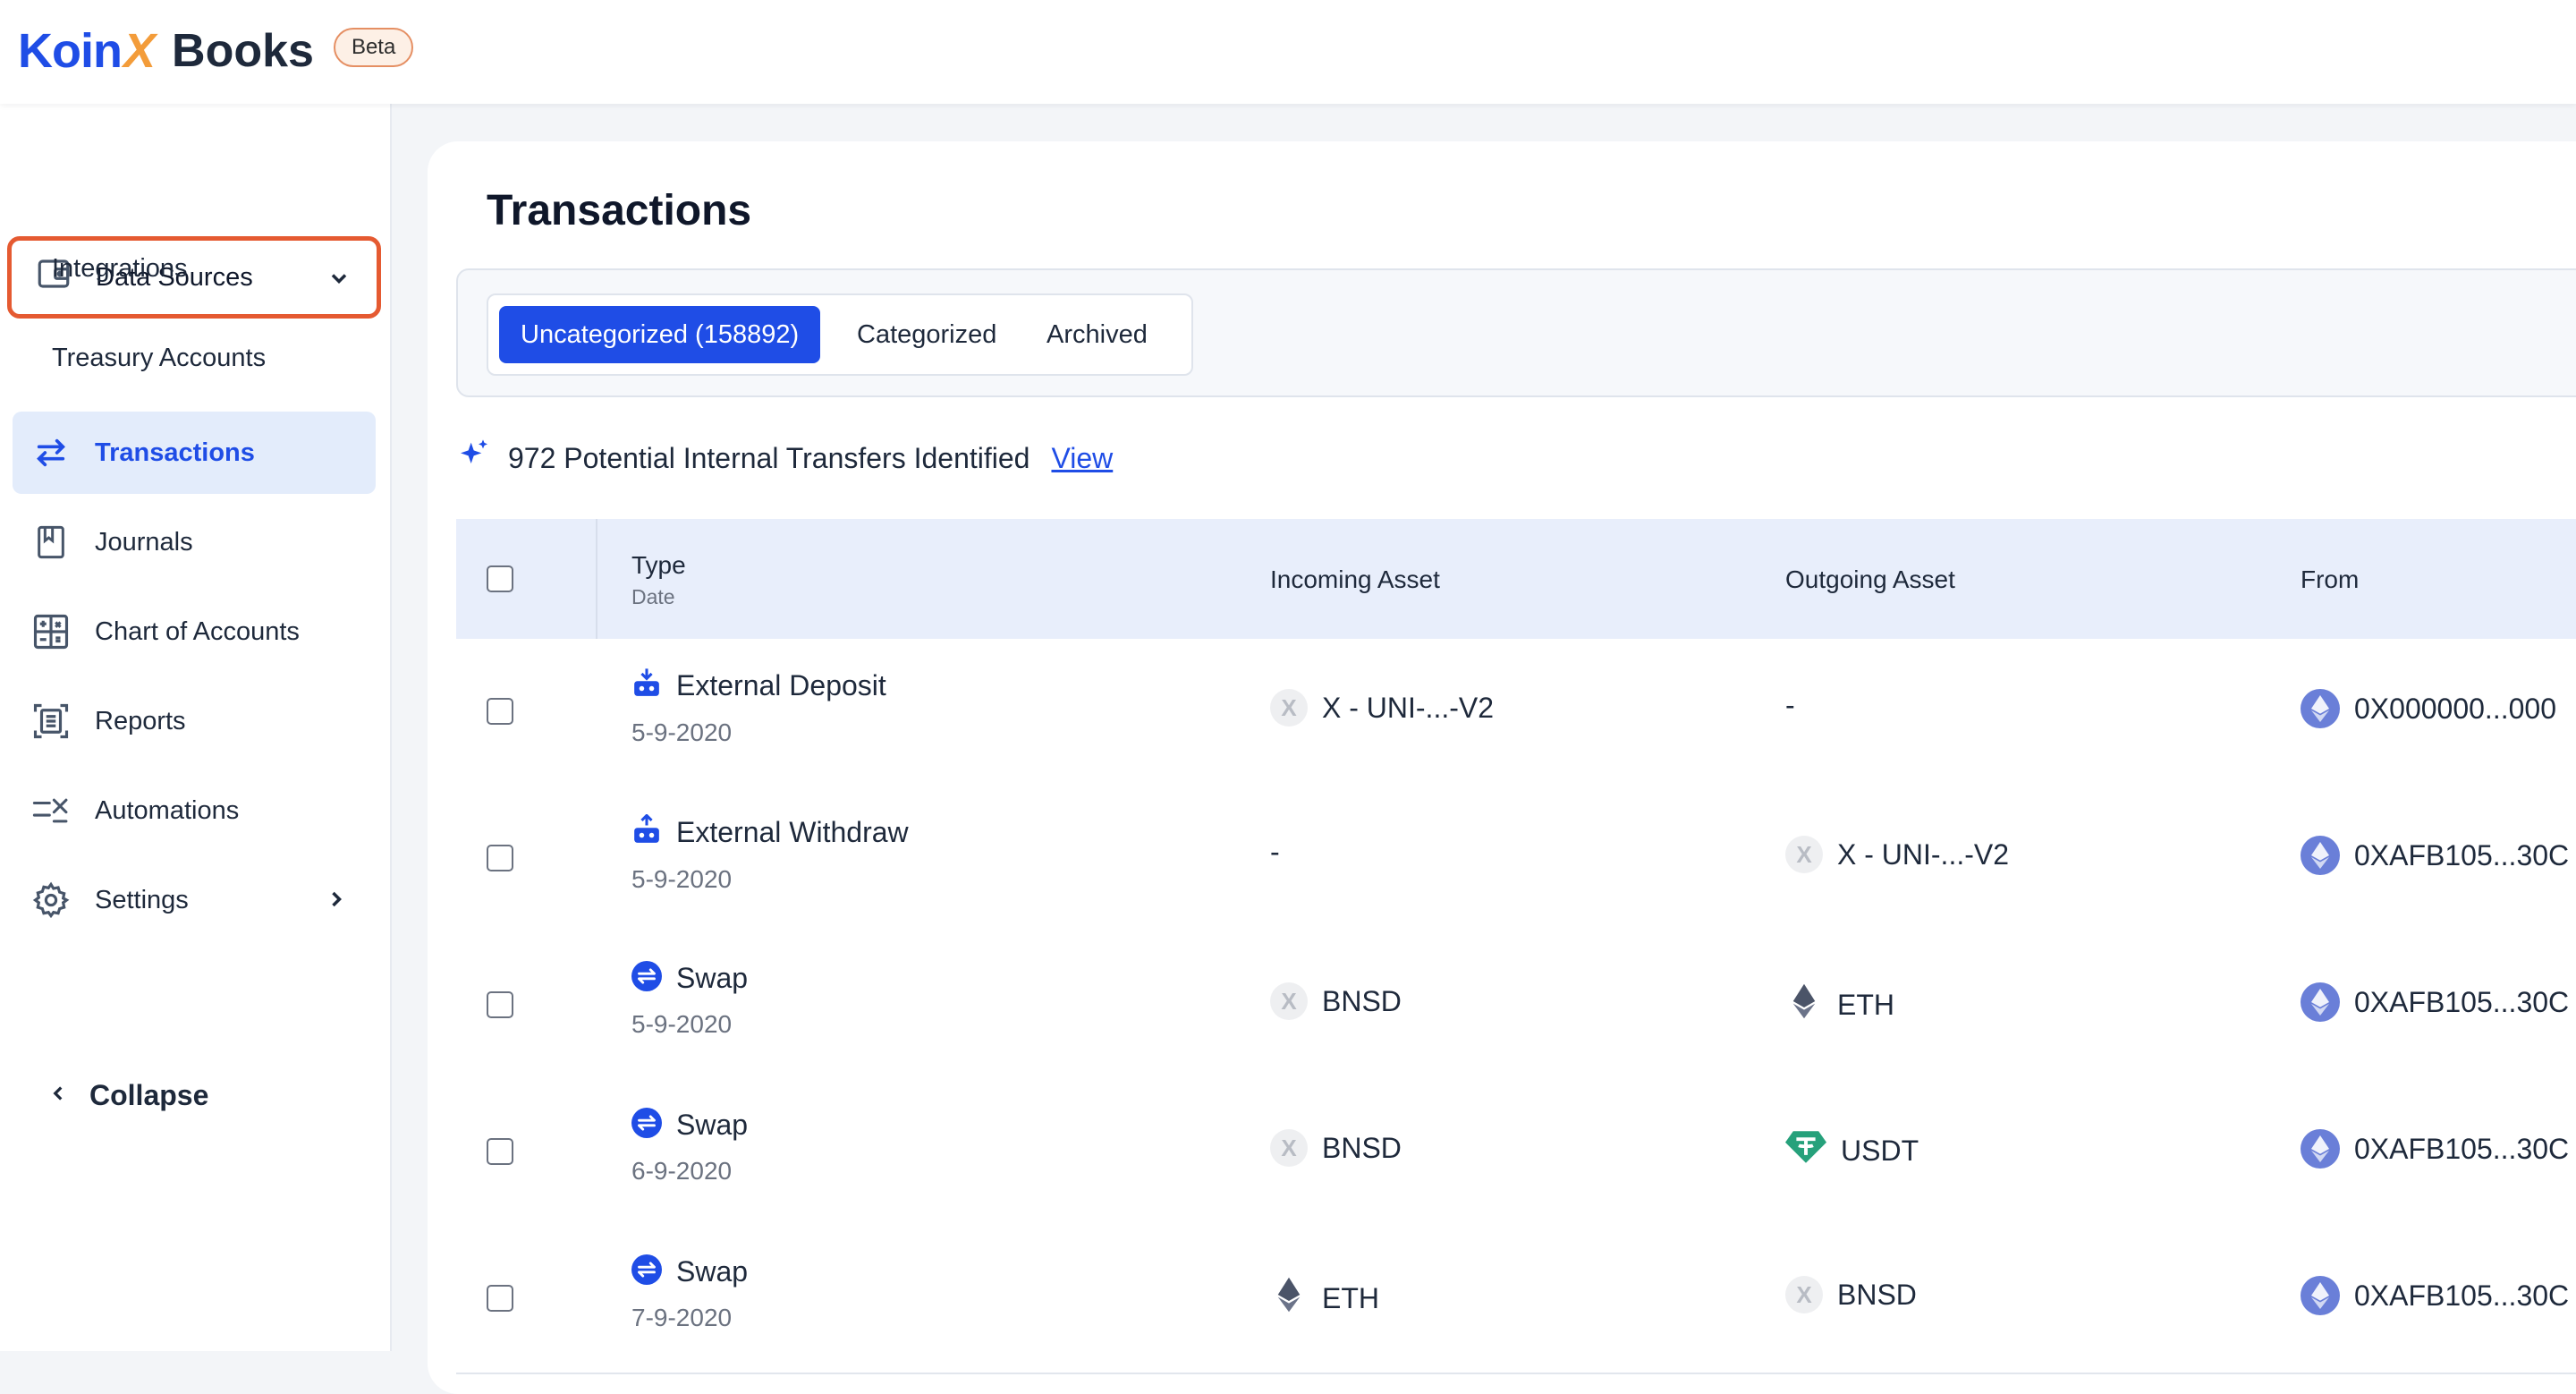 This screenshot has width=2576, height=1394. Describe the element at coordinates (194, 542) in the screenshot. I see `sidebar-item-journals: Journals` at that location.